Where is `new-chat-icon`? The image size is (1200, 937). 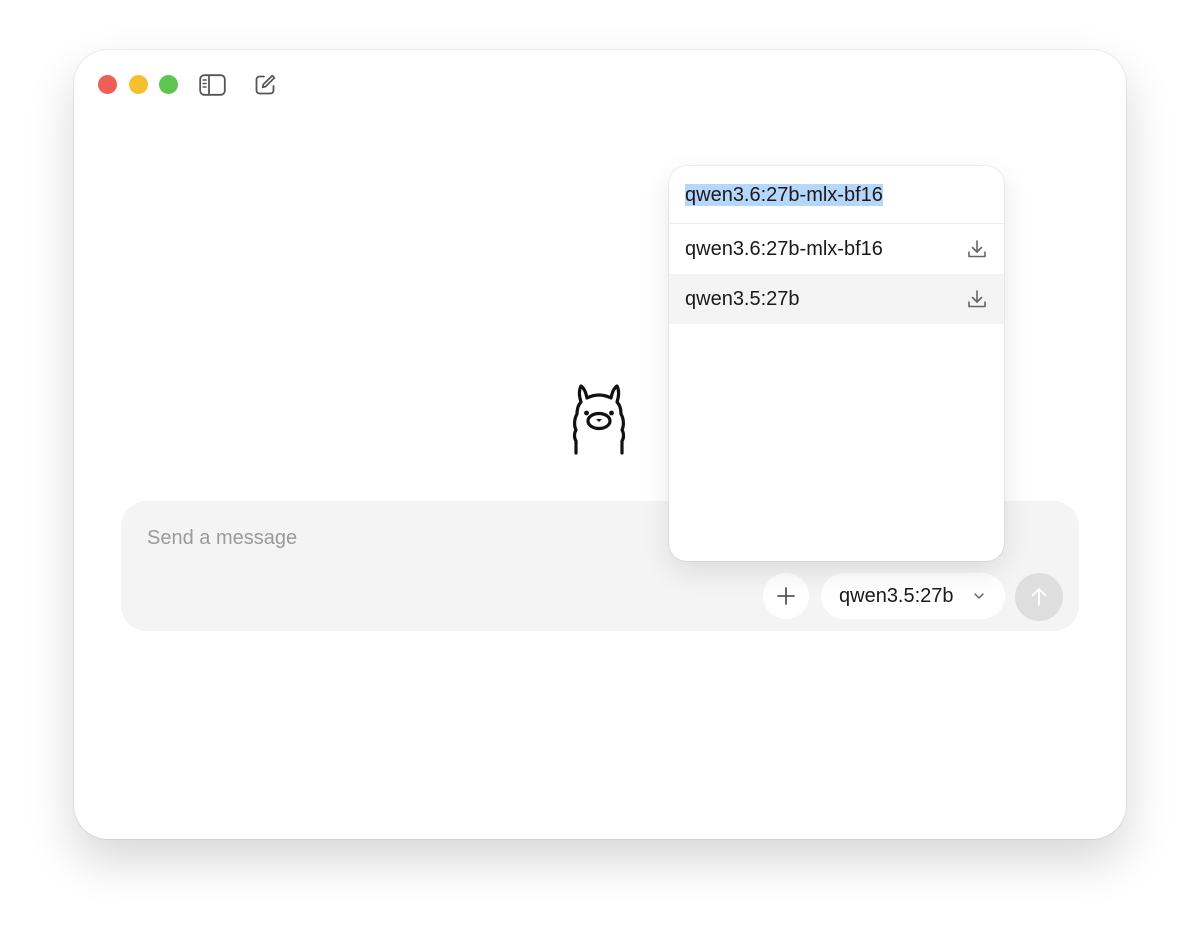
new-chat-icon is located at coordinates (265, 84).